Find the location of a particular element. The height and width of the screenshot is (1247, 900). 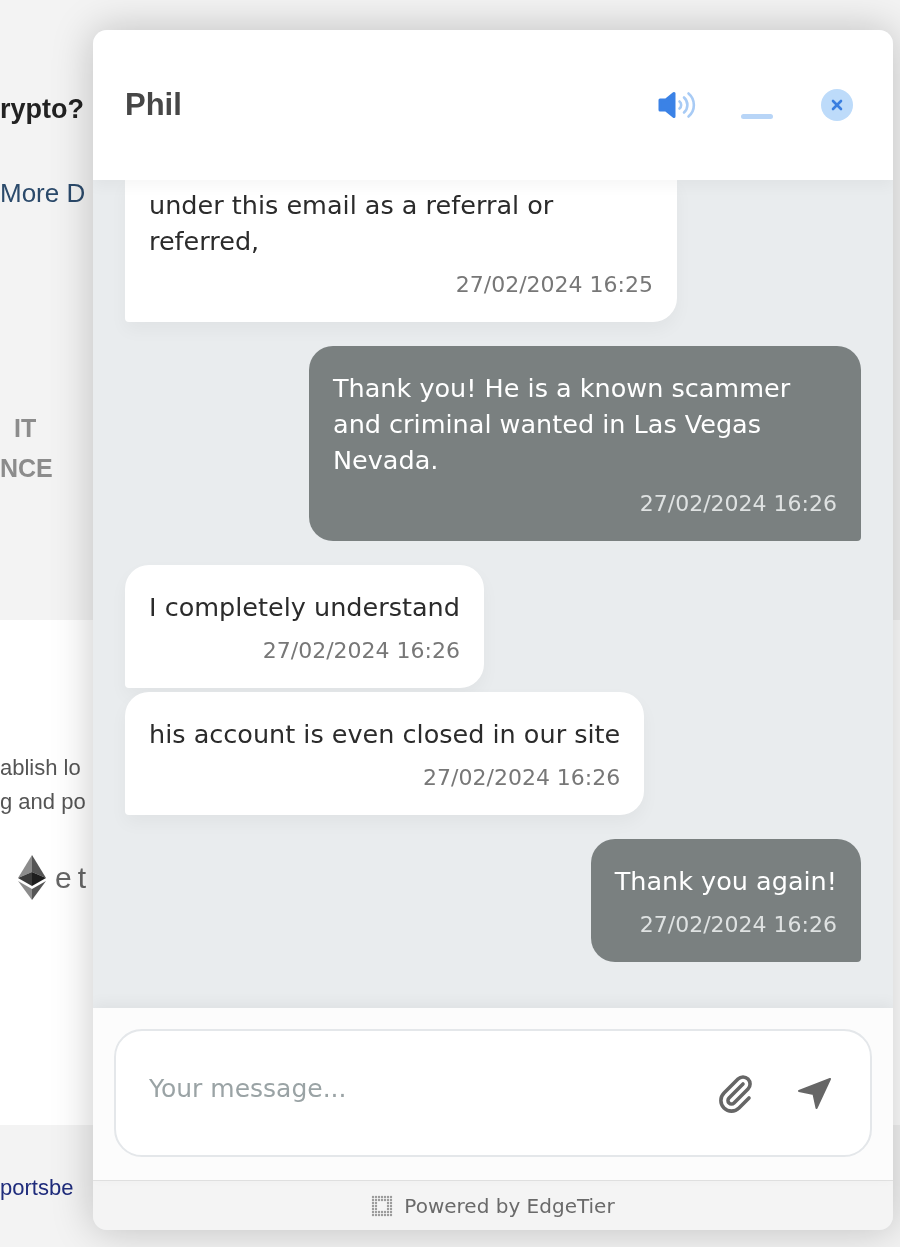

paragraph-text: ablish lo is located at coordinates (40, 768).